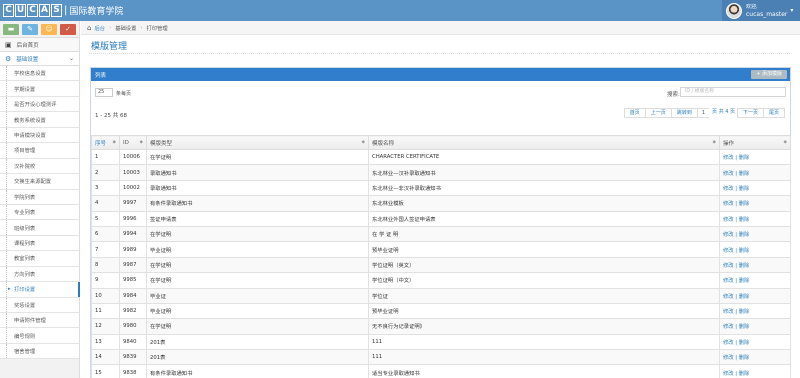 The height and width of the screenshot is (378, 800). What do you see at coordinates (49, 29) in the screenshot?
I see `users-icon: ☺` at bounding box center [49, 29].